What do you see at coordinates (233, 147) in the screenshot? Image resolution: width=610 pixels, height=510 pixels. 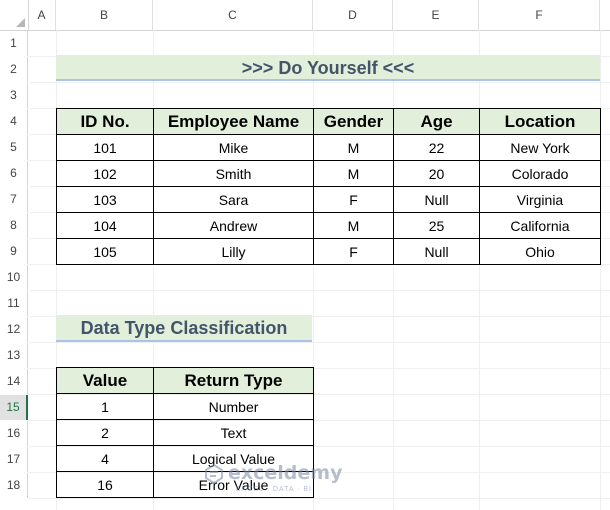 I see `employee-cell: Mike` at bounding box center [233, 147].